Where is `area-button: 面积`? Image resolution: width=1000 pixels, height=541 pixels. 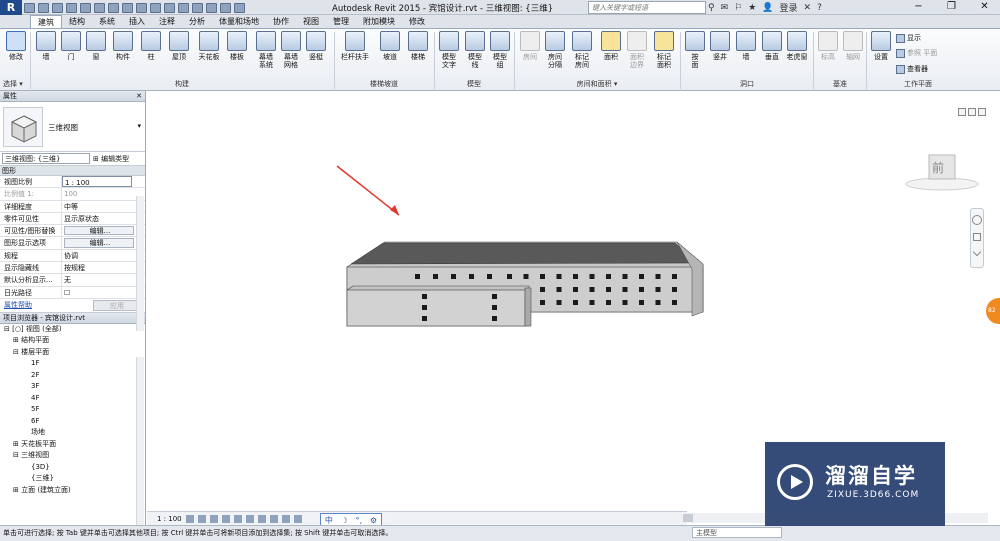 area-button: 面积 is located at coordinates (611, 46).